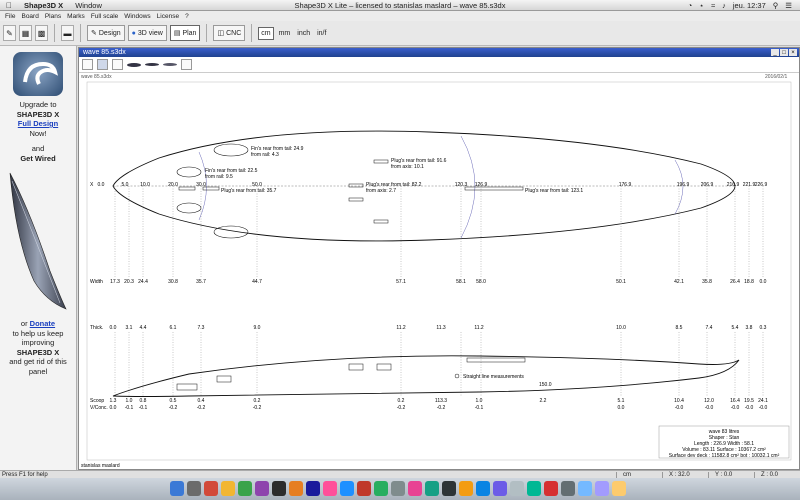 This screenshot has height=500, width=800. Describe the element at coordinates (401, 401) in the screenshot. I see `scoop-value: 0.2` at that location.